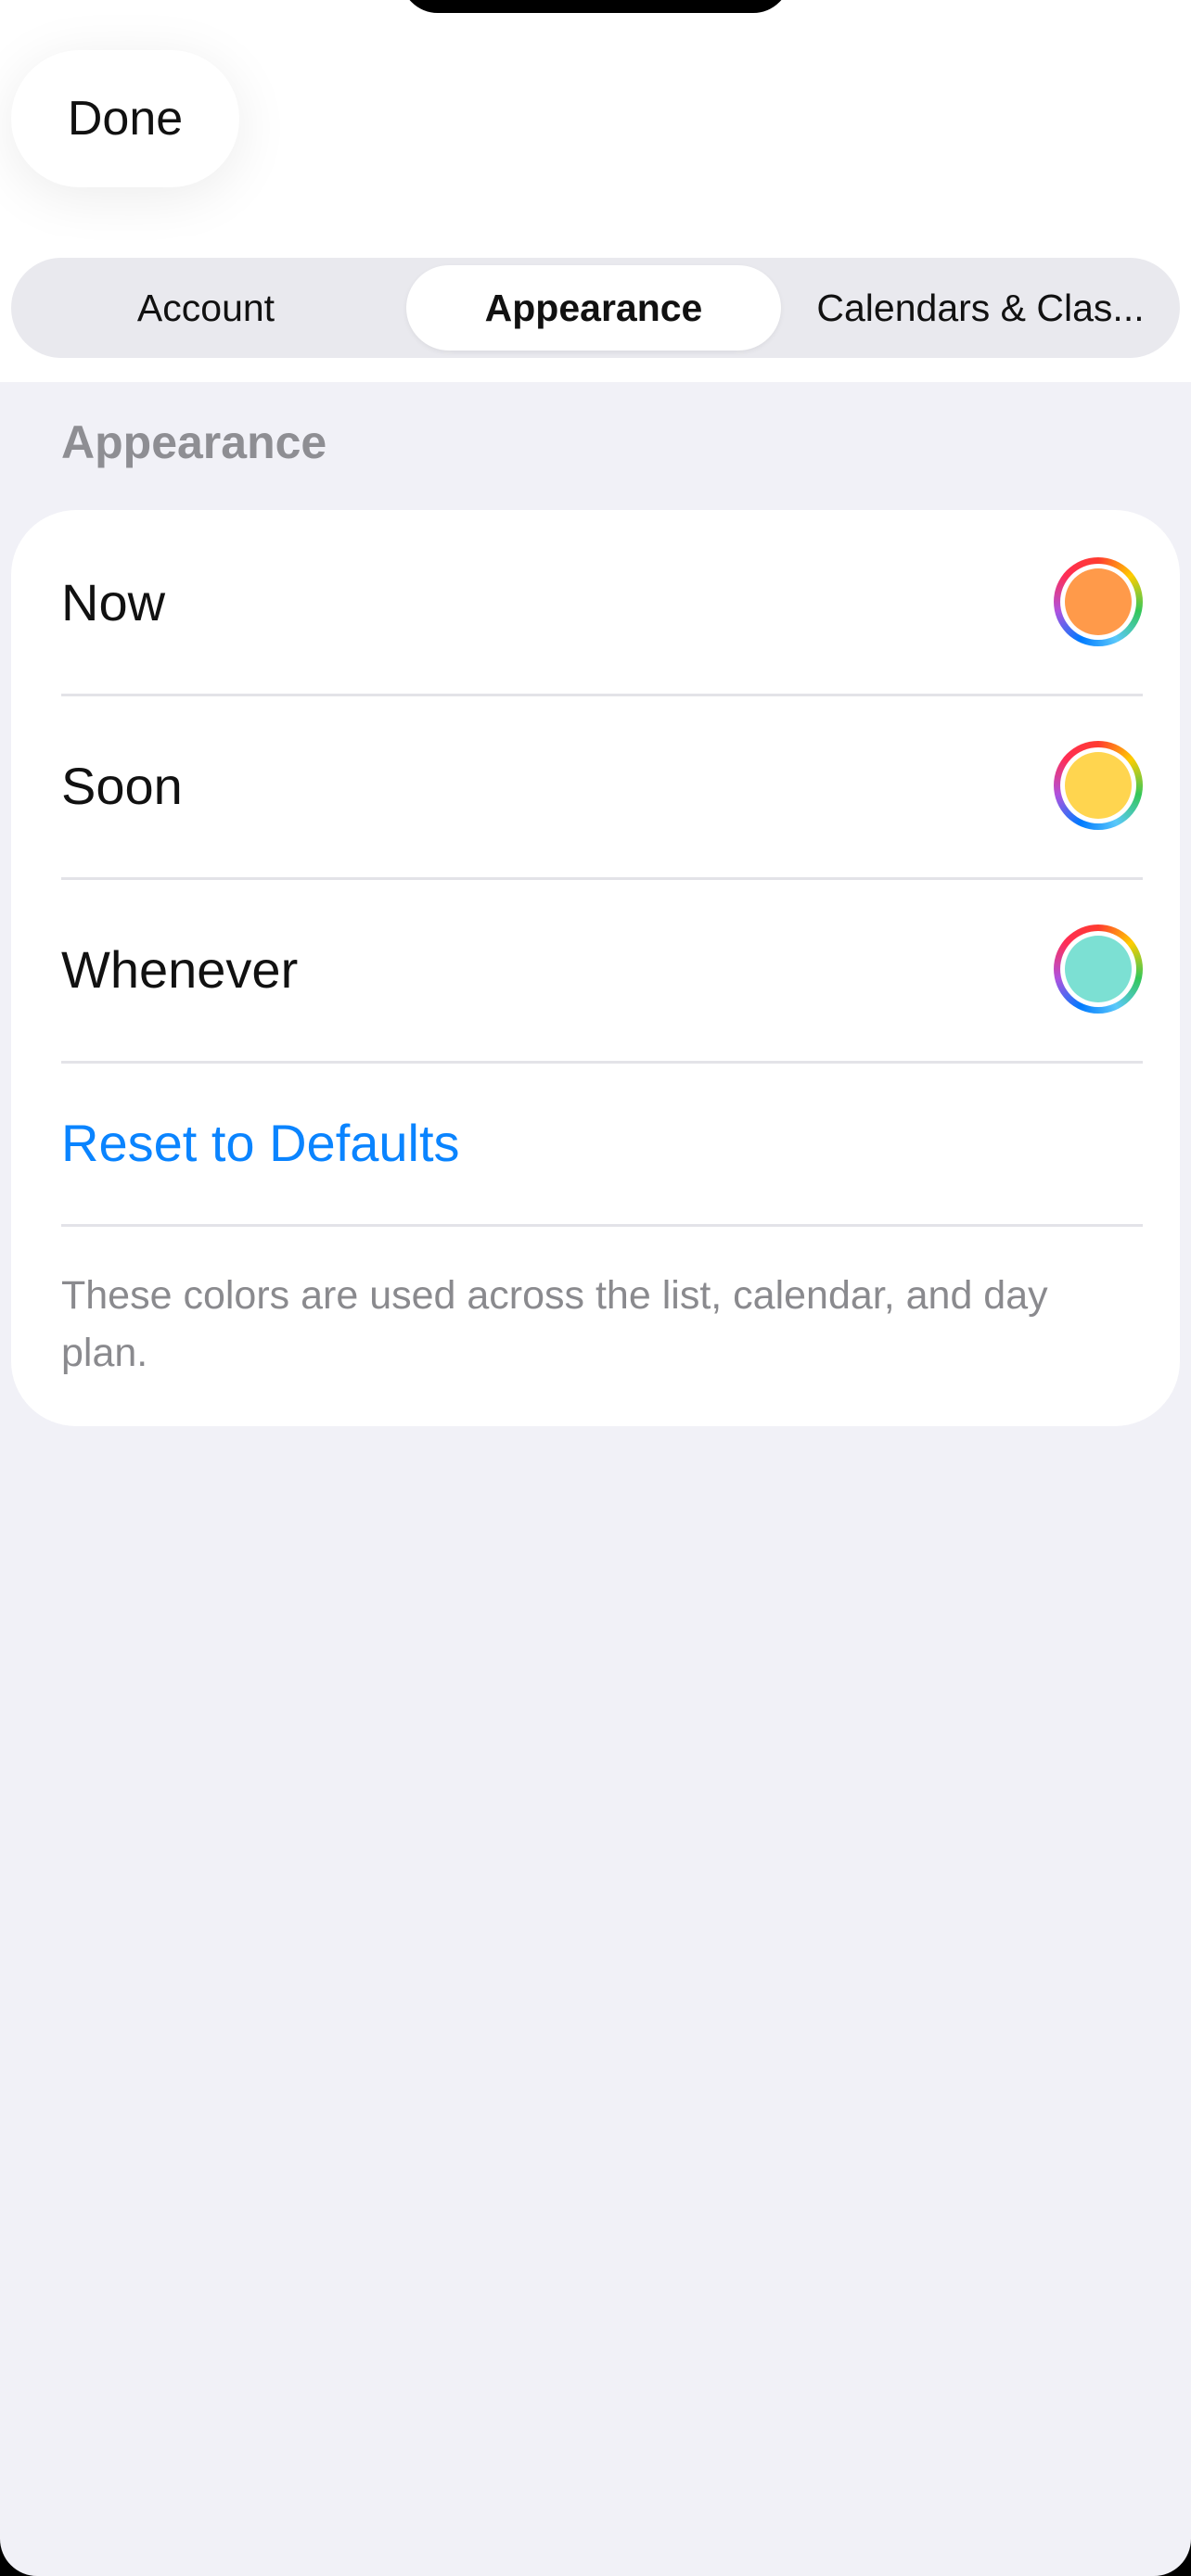  What do you see at coordinates (194, 442) in the screenshot?
I see `section-title: Appearance` at bounding box center [194, 442].